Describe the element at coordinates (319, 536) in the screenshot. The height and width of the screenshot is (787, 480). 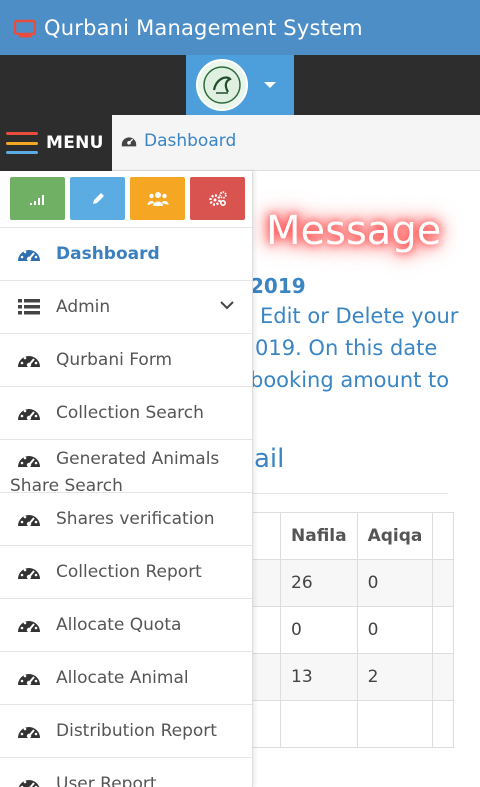
I see `column-header: Nafila` at that location.